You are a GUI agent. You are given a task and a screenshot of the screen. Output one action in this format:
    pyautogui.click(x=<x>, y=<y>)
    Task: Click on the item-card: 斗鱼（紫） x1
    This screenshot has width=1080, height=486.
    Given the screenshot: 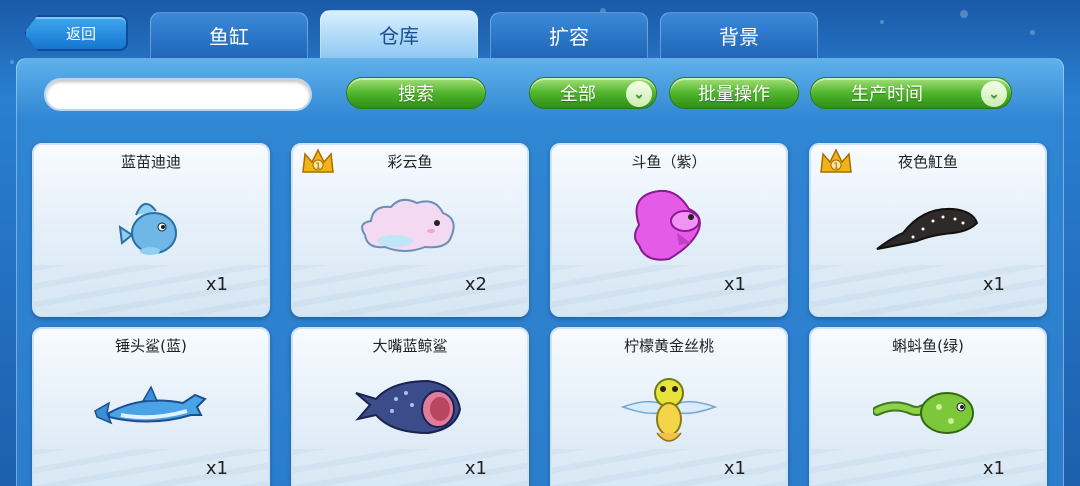 What is the action you would take?
    pyautogui.click(x=669, y=230)
    